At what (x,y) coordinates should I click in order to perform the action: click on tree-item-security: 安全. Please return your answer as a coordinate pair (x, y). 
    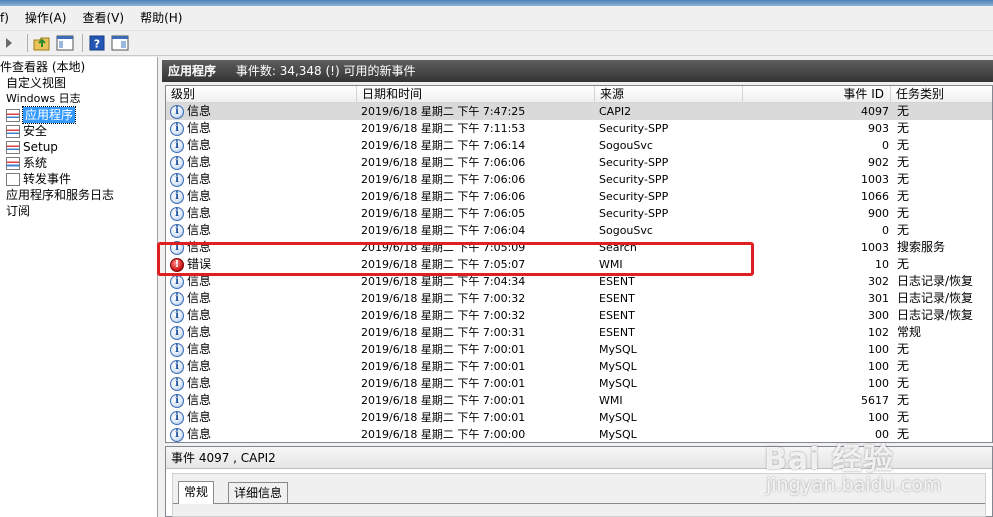
    Looking at the image, I should click on (26, 131).